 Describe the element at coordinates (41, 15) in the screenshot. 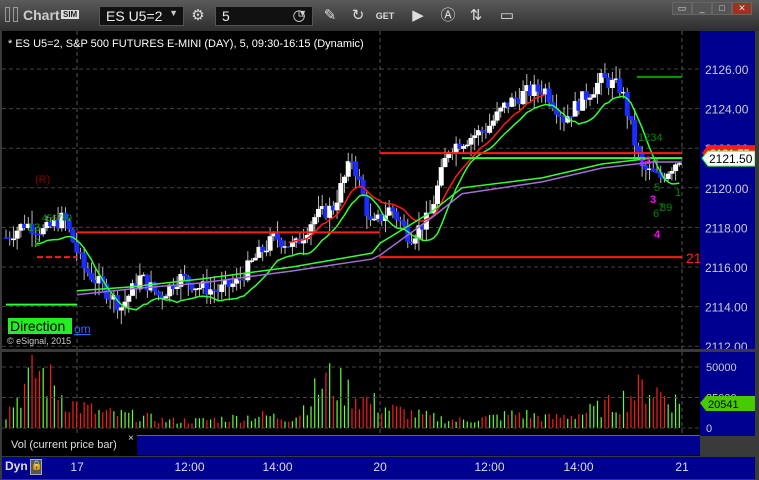

I see `window-title: Chart` at that location.